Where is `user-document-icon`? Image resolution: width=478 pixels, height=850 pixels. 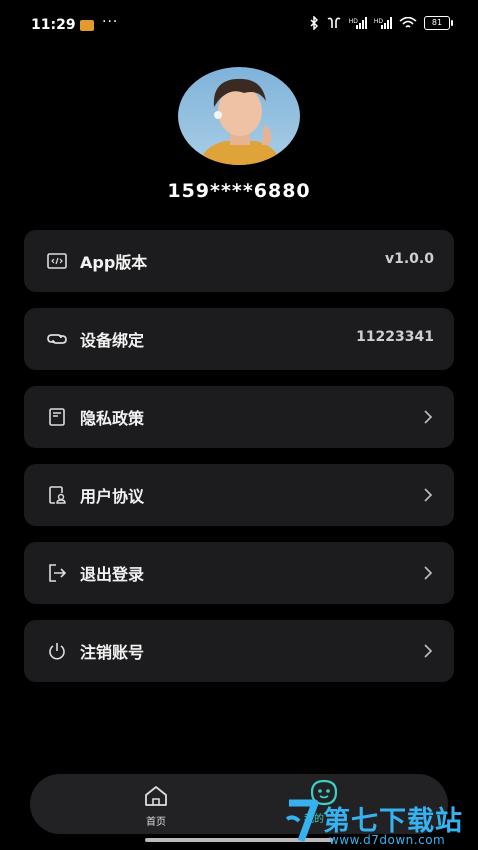
user-document-icon is located at coordinates (57, 495).